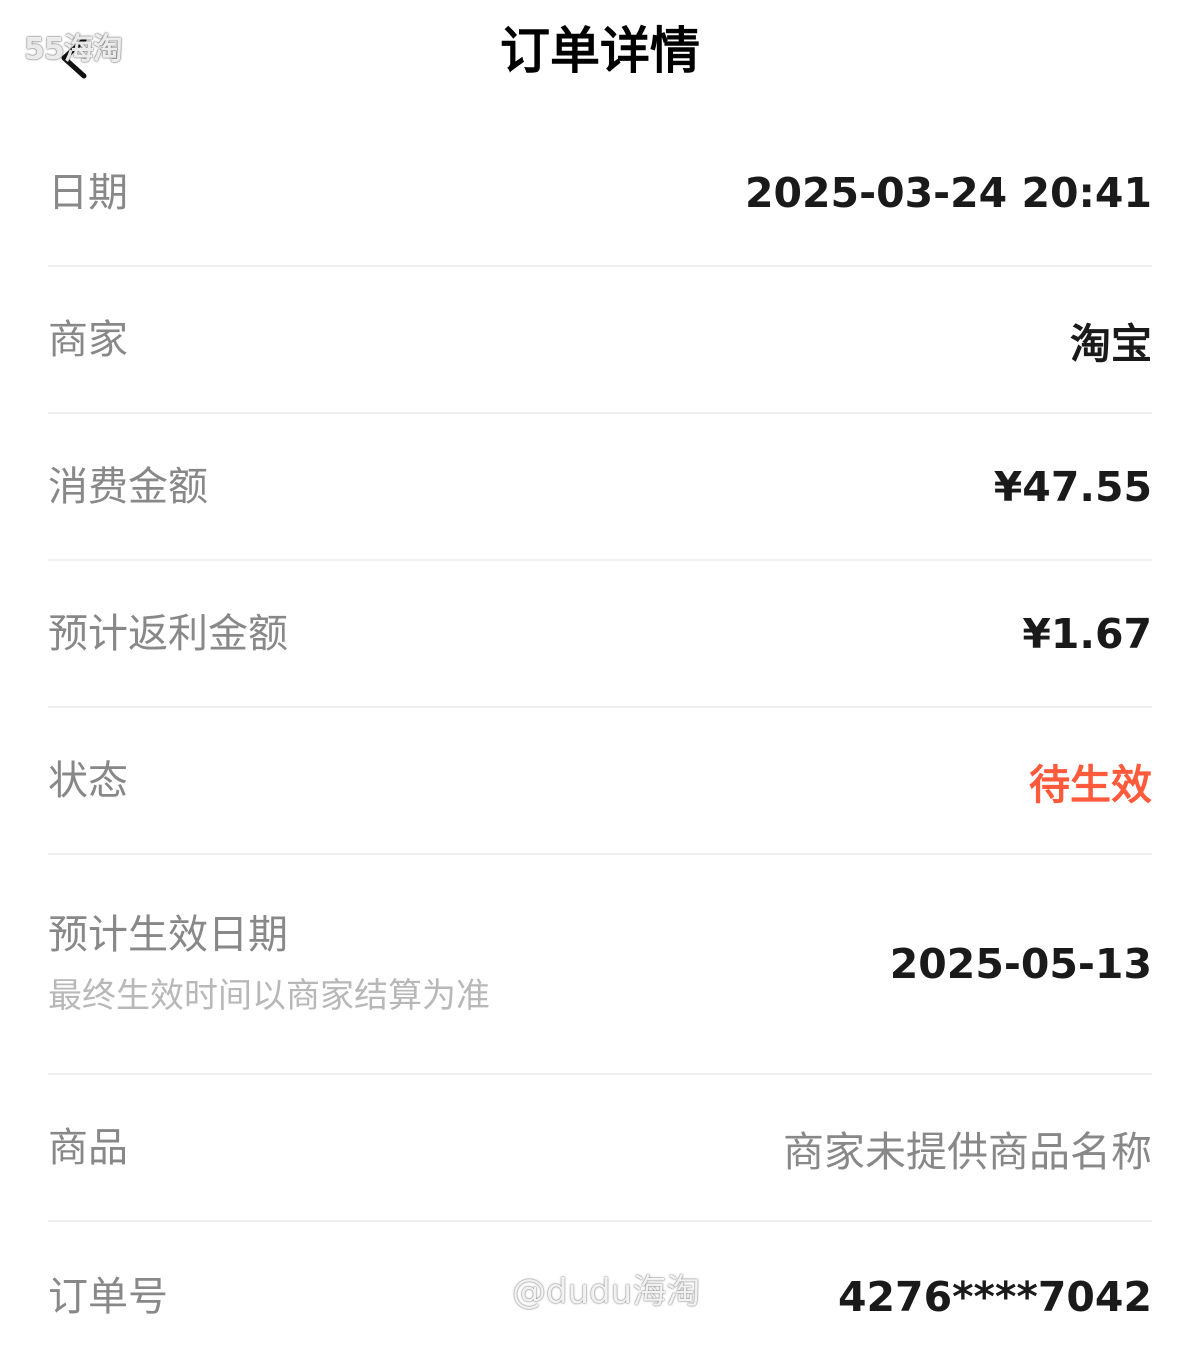 This screenshot has height=1372, width=1200. I want to click on row-merchant: 商家 淘宝, so click(600, 340).